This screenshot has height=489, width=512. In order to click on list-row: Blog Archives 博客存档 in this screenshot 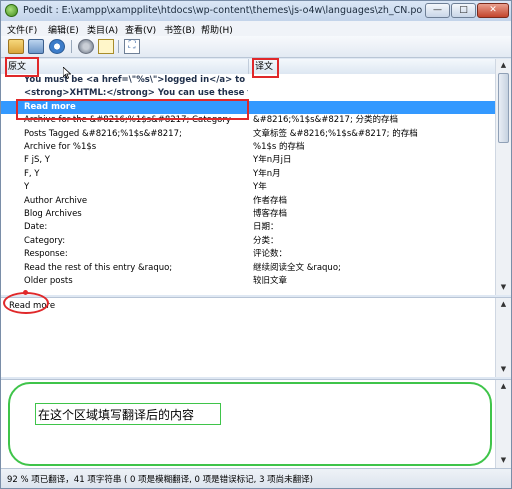, I will do `click(248, 214)`.